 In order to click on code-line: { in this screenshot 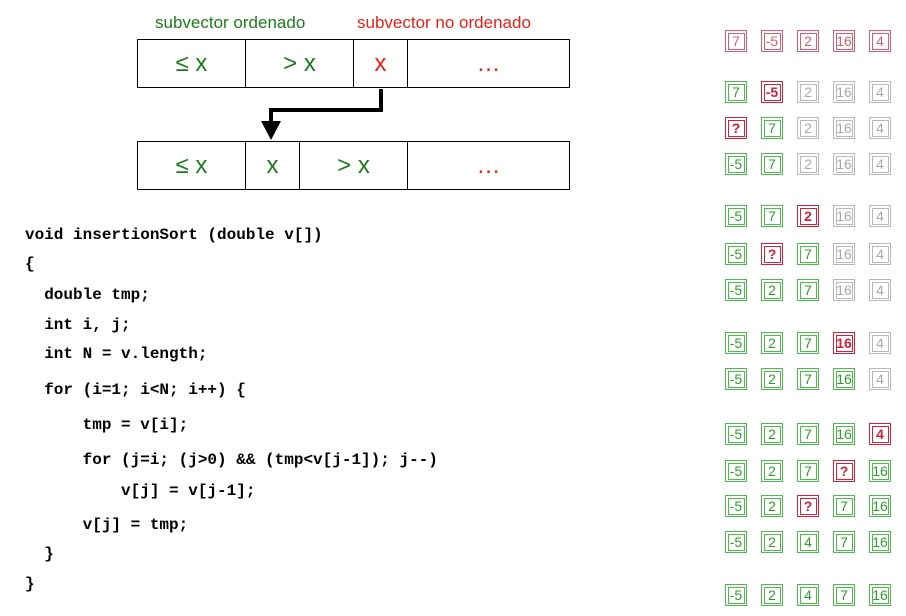, I will do `click(30, 264)`.